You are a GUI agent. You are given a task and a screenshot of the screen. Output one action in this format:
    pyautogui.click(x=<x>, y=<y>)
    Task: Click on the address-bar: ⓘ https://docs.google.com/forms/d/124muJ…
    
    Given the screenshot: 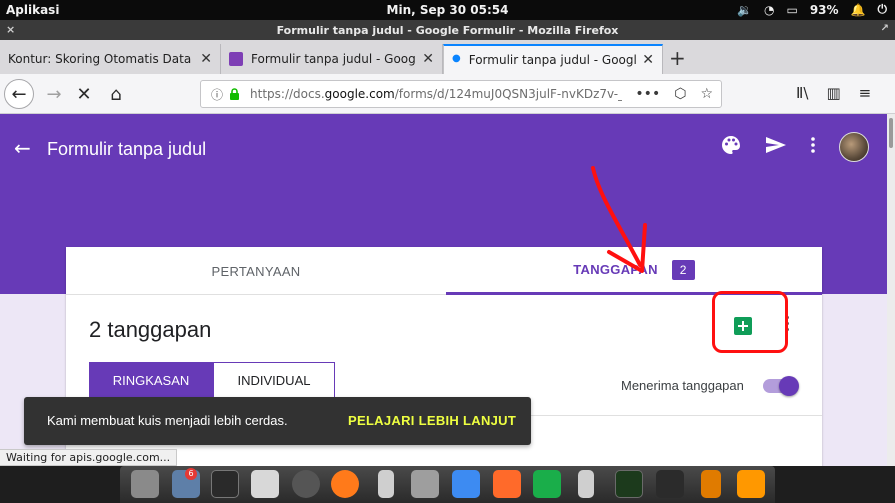 What is the action you would take?
    pyautogui.click(x=461, y=94)
    